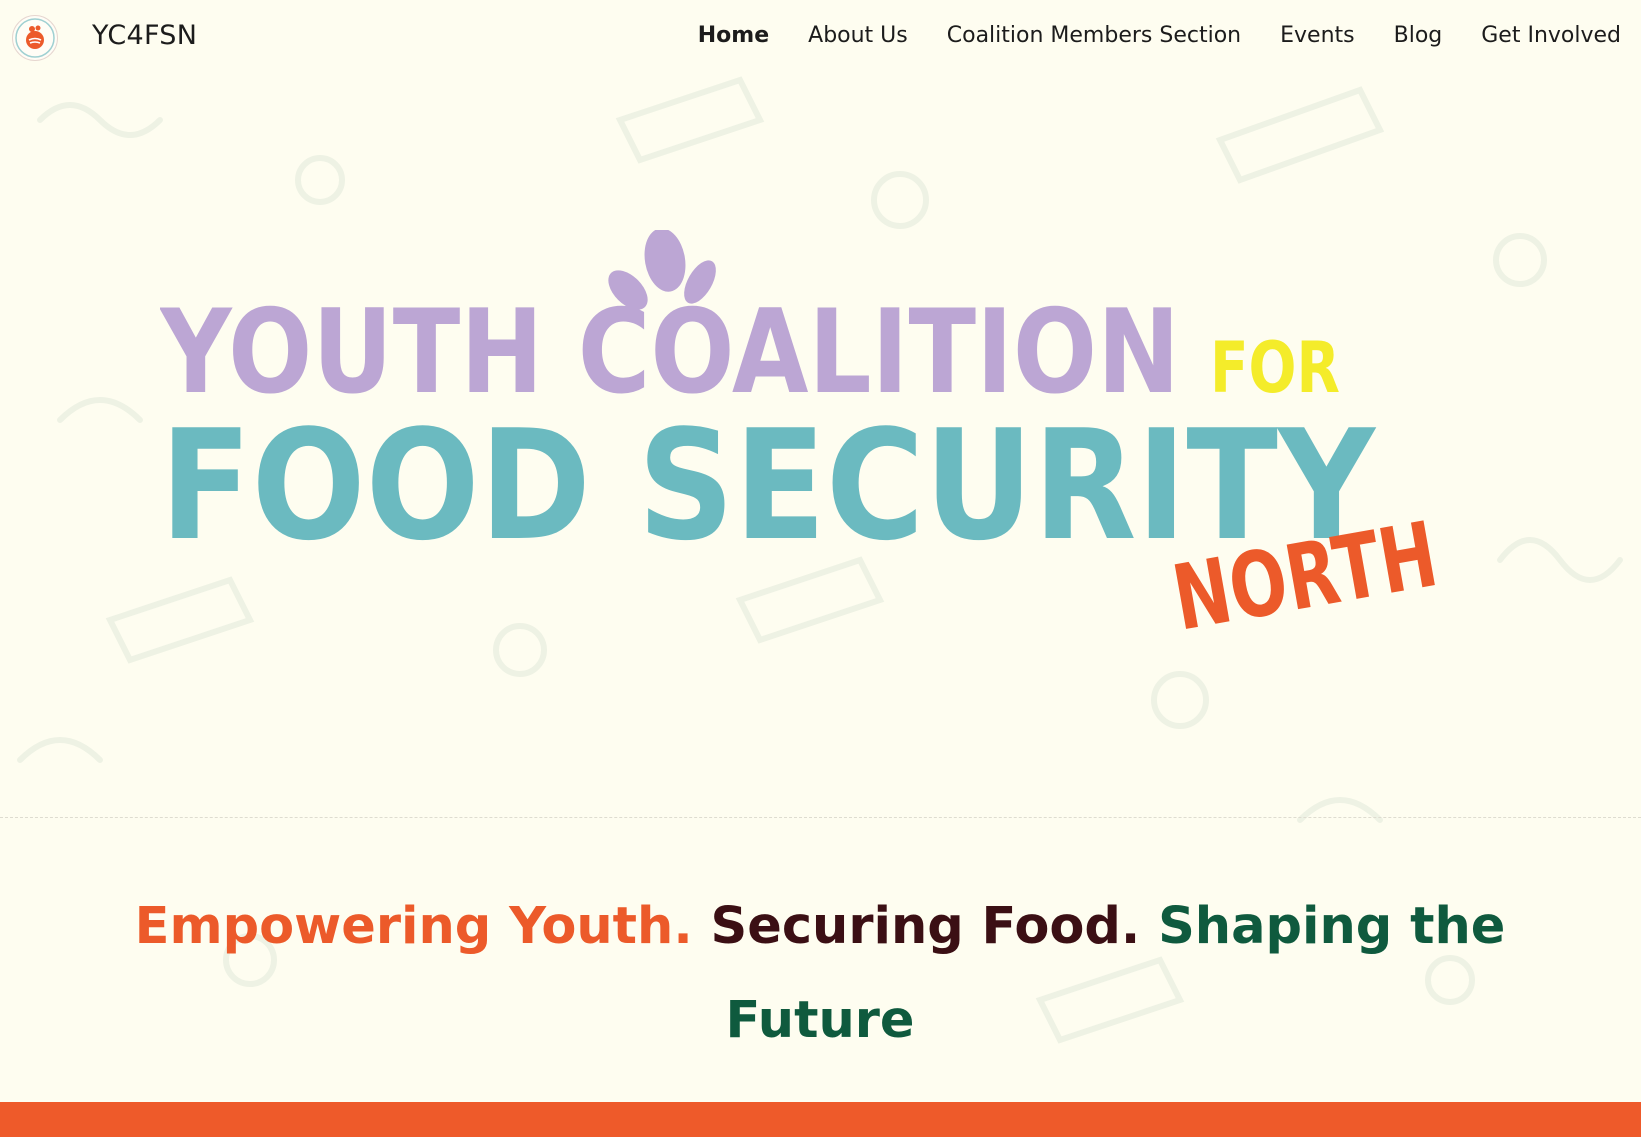 The image size is (1641, 1137). Describe the element at coordinates (820, 817) in the screenshot. I see `section-divider` at that location.